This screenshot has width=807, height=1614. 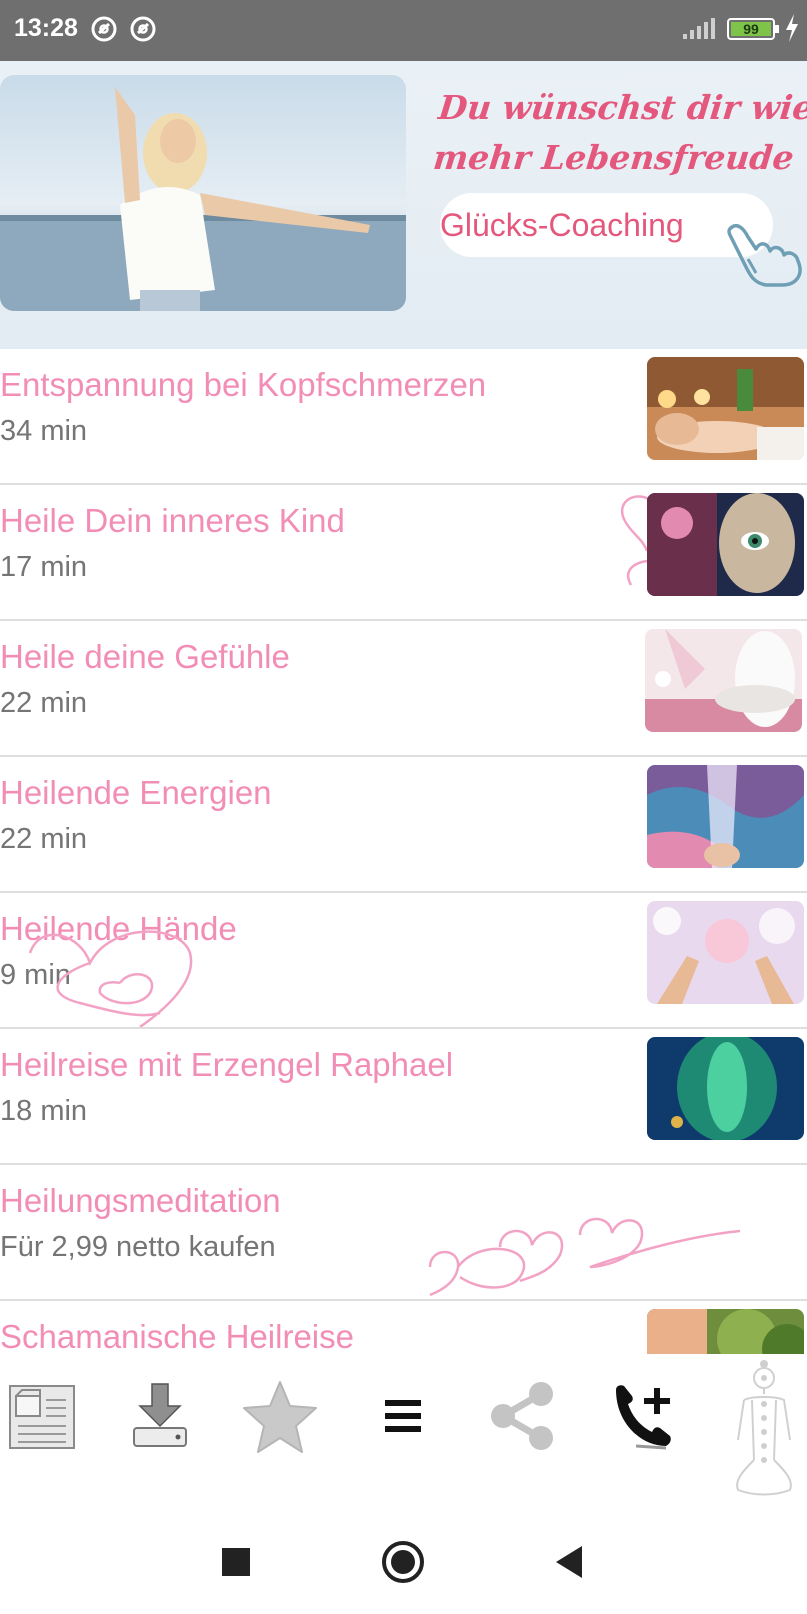 I want to click on list-item-title: Heilende Energien, so click(x=136, y=792).